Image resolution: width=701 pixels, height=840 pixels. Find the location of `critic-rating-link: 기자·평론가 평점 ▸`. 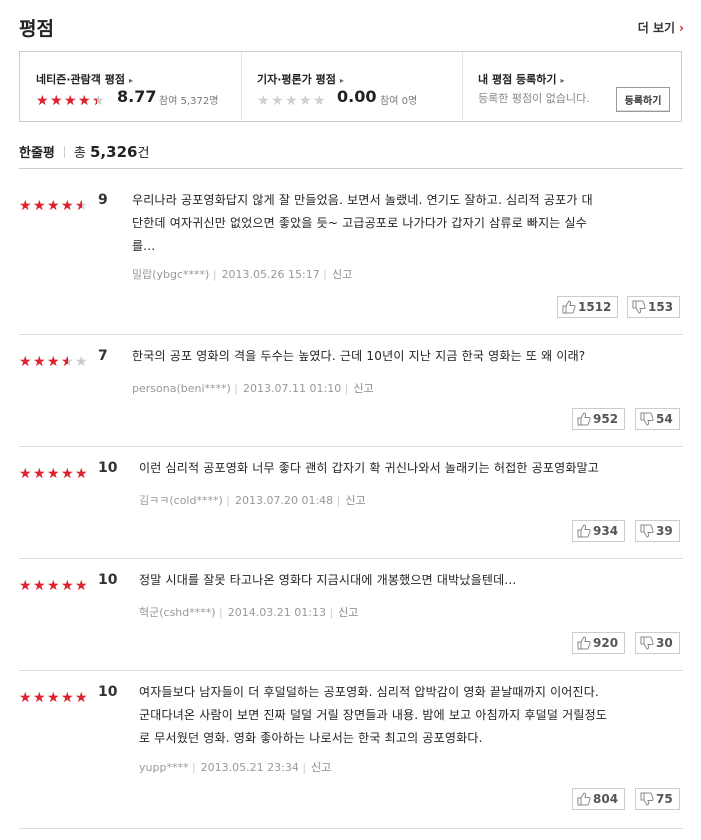

critic-rating-link: 기자·평론가 평점 ▸ is located at coordinates (300, 79).